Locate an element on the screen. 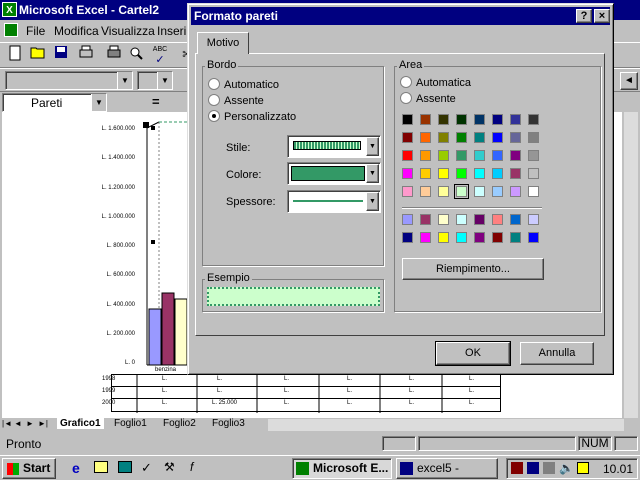 This screenshot has width=640, height=480. bar-1999 is located at coordinates (168, 329).